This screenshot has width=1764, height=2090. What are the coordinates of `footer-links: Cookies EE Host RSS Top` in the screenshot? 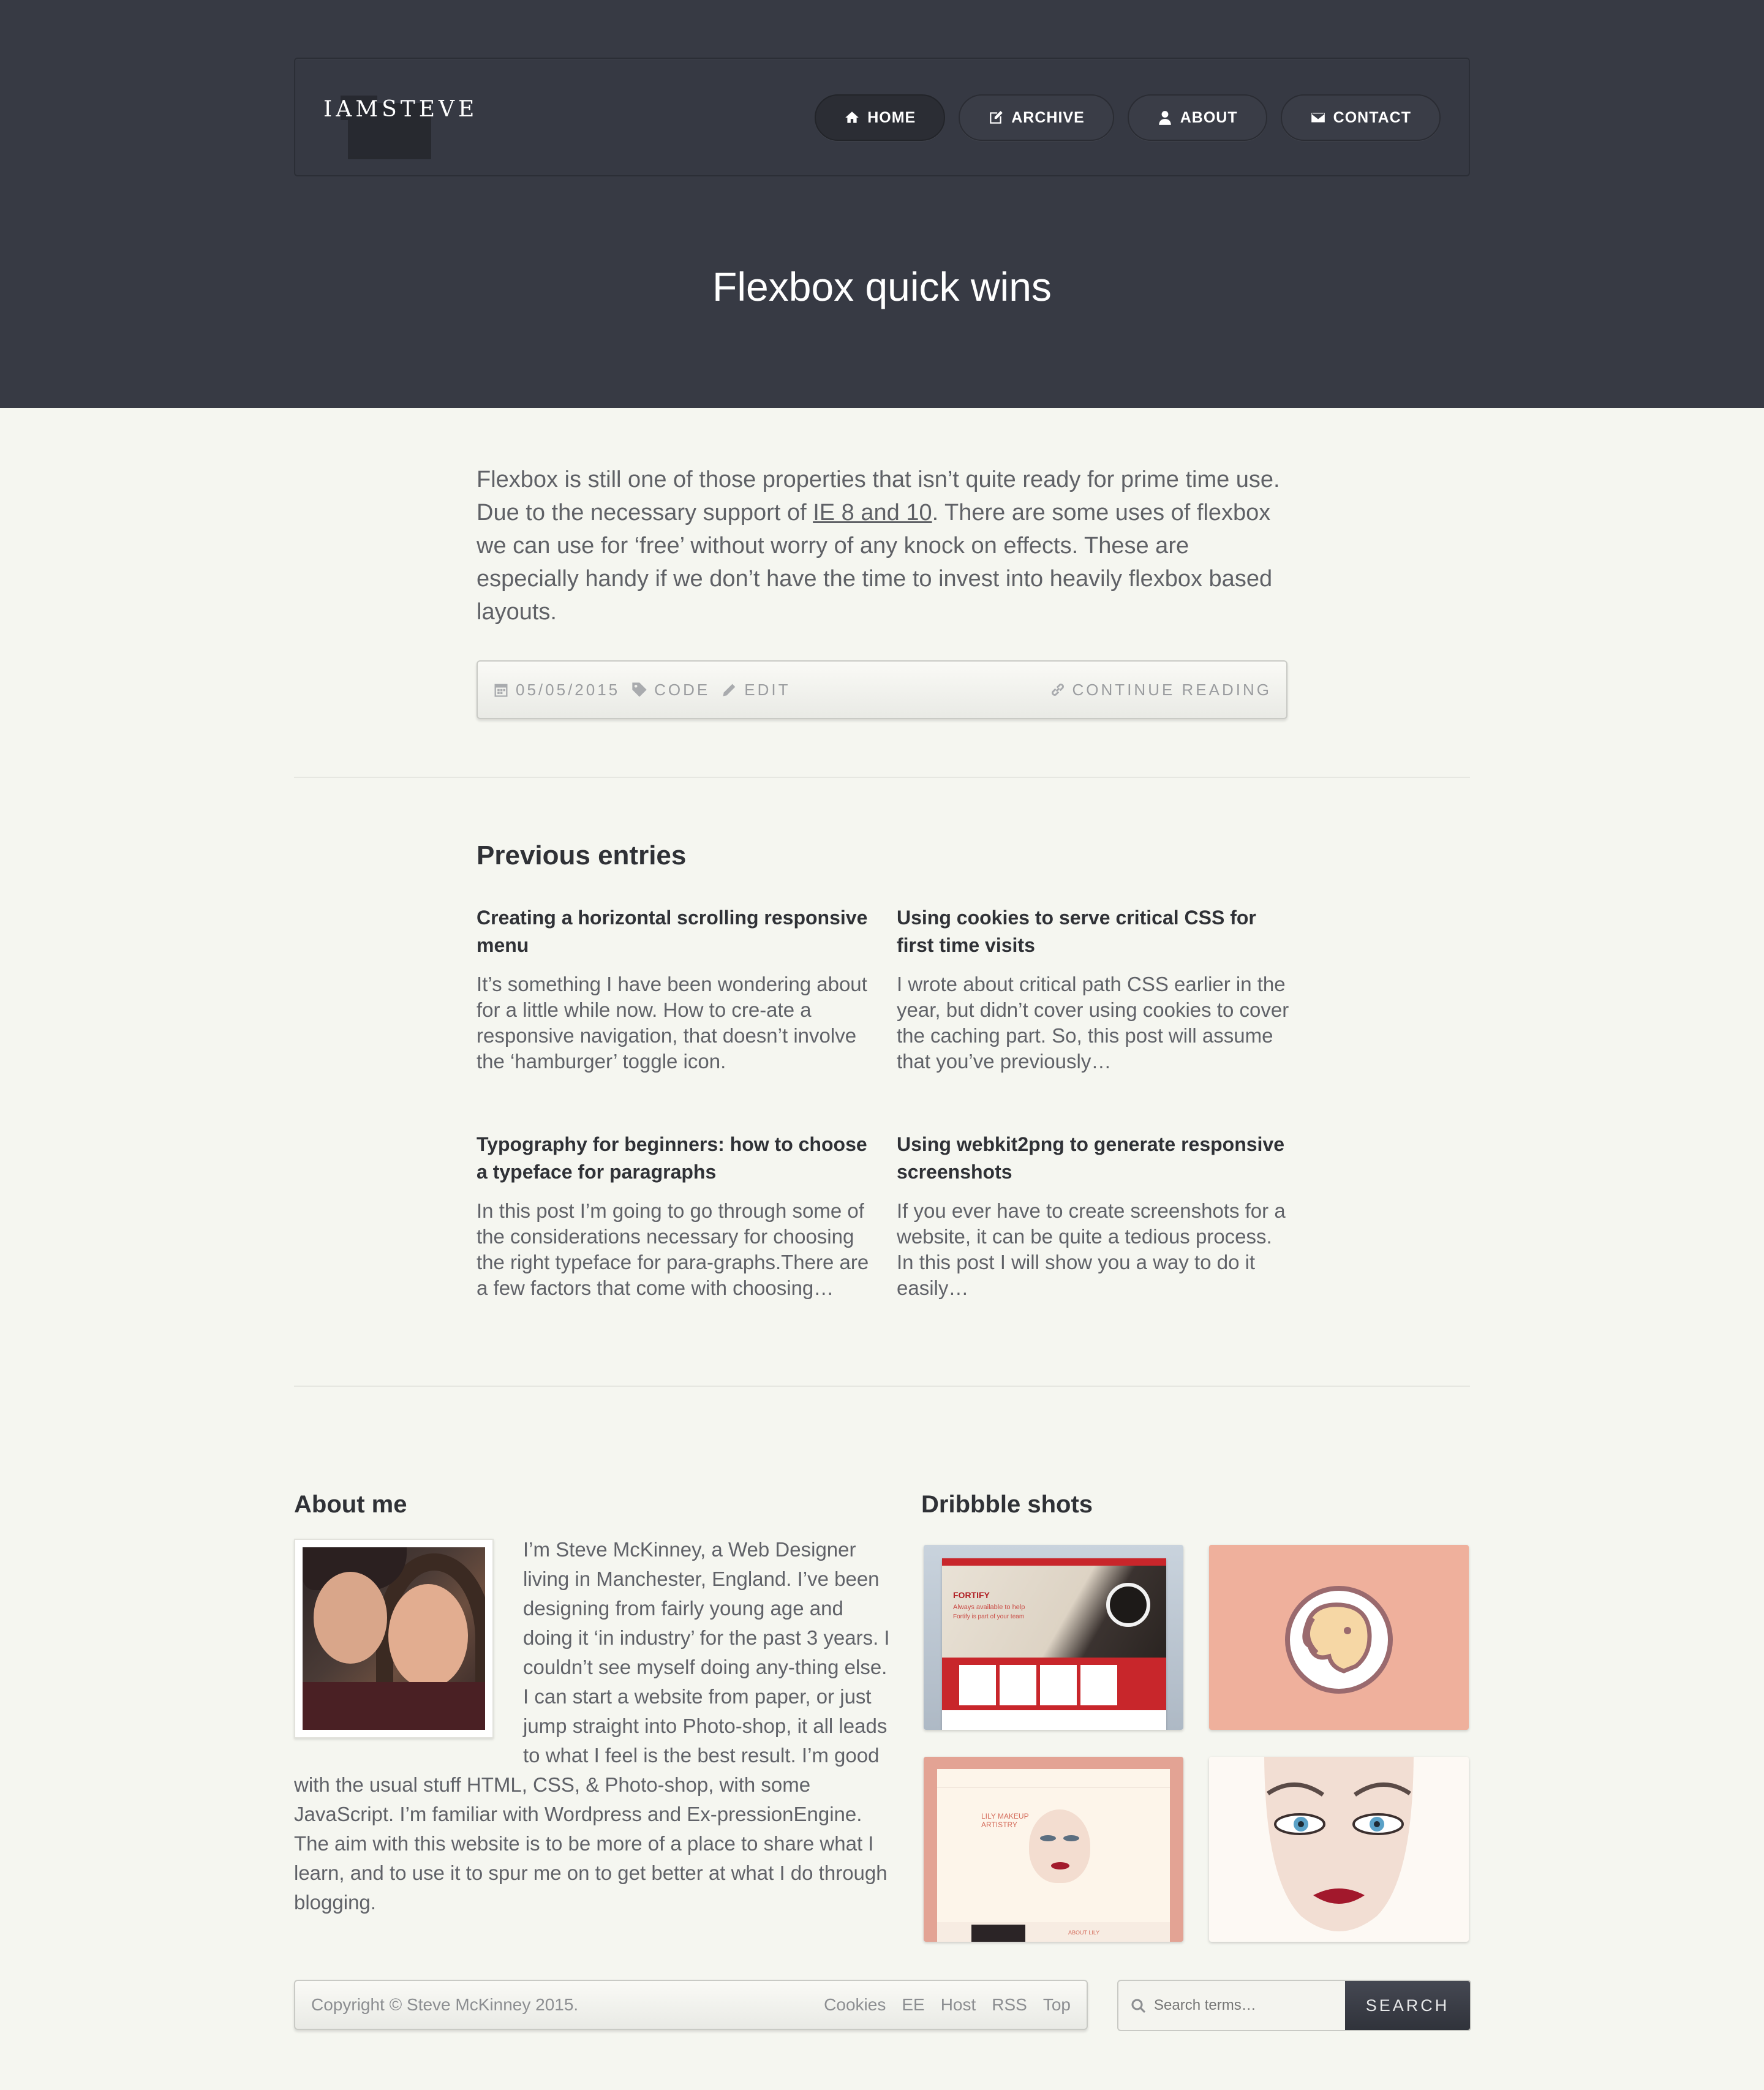 It's located at (948, 2005).